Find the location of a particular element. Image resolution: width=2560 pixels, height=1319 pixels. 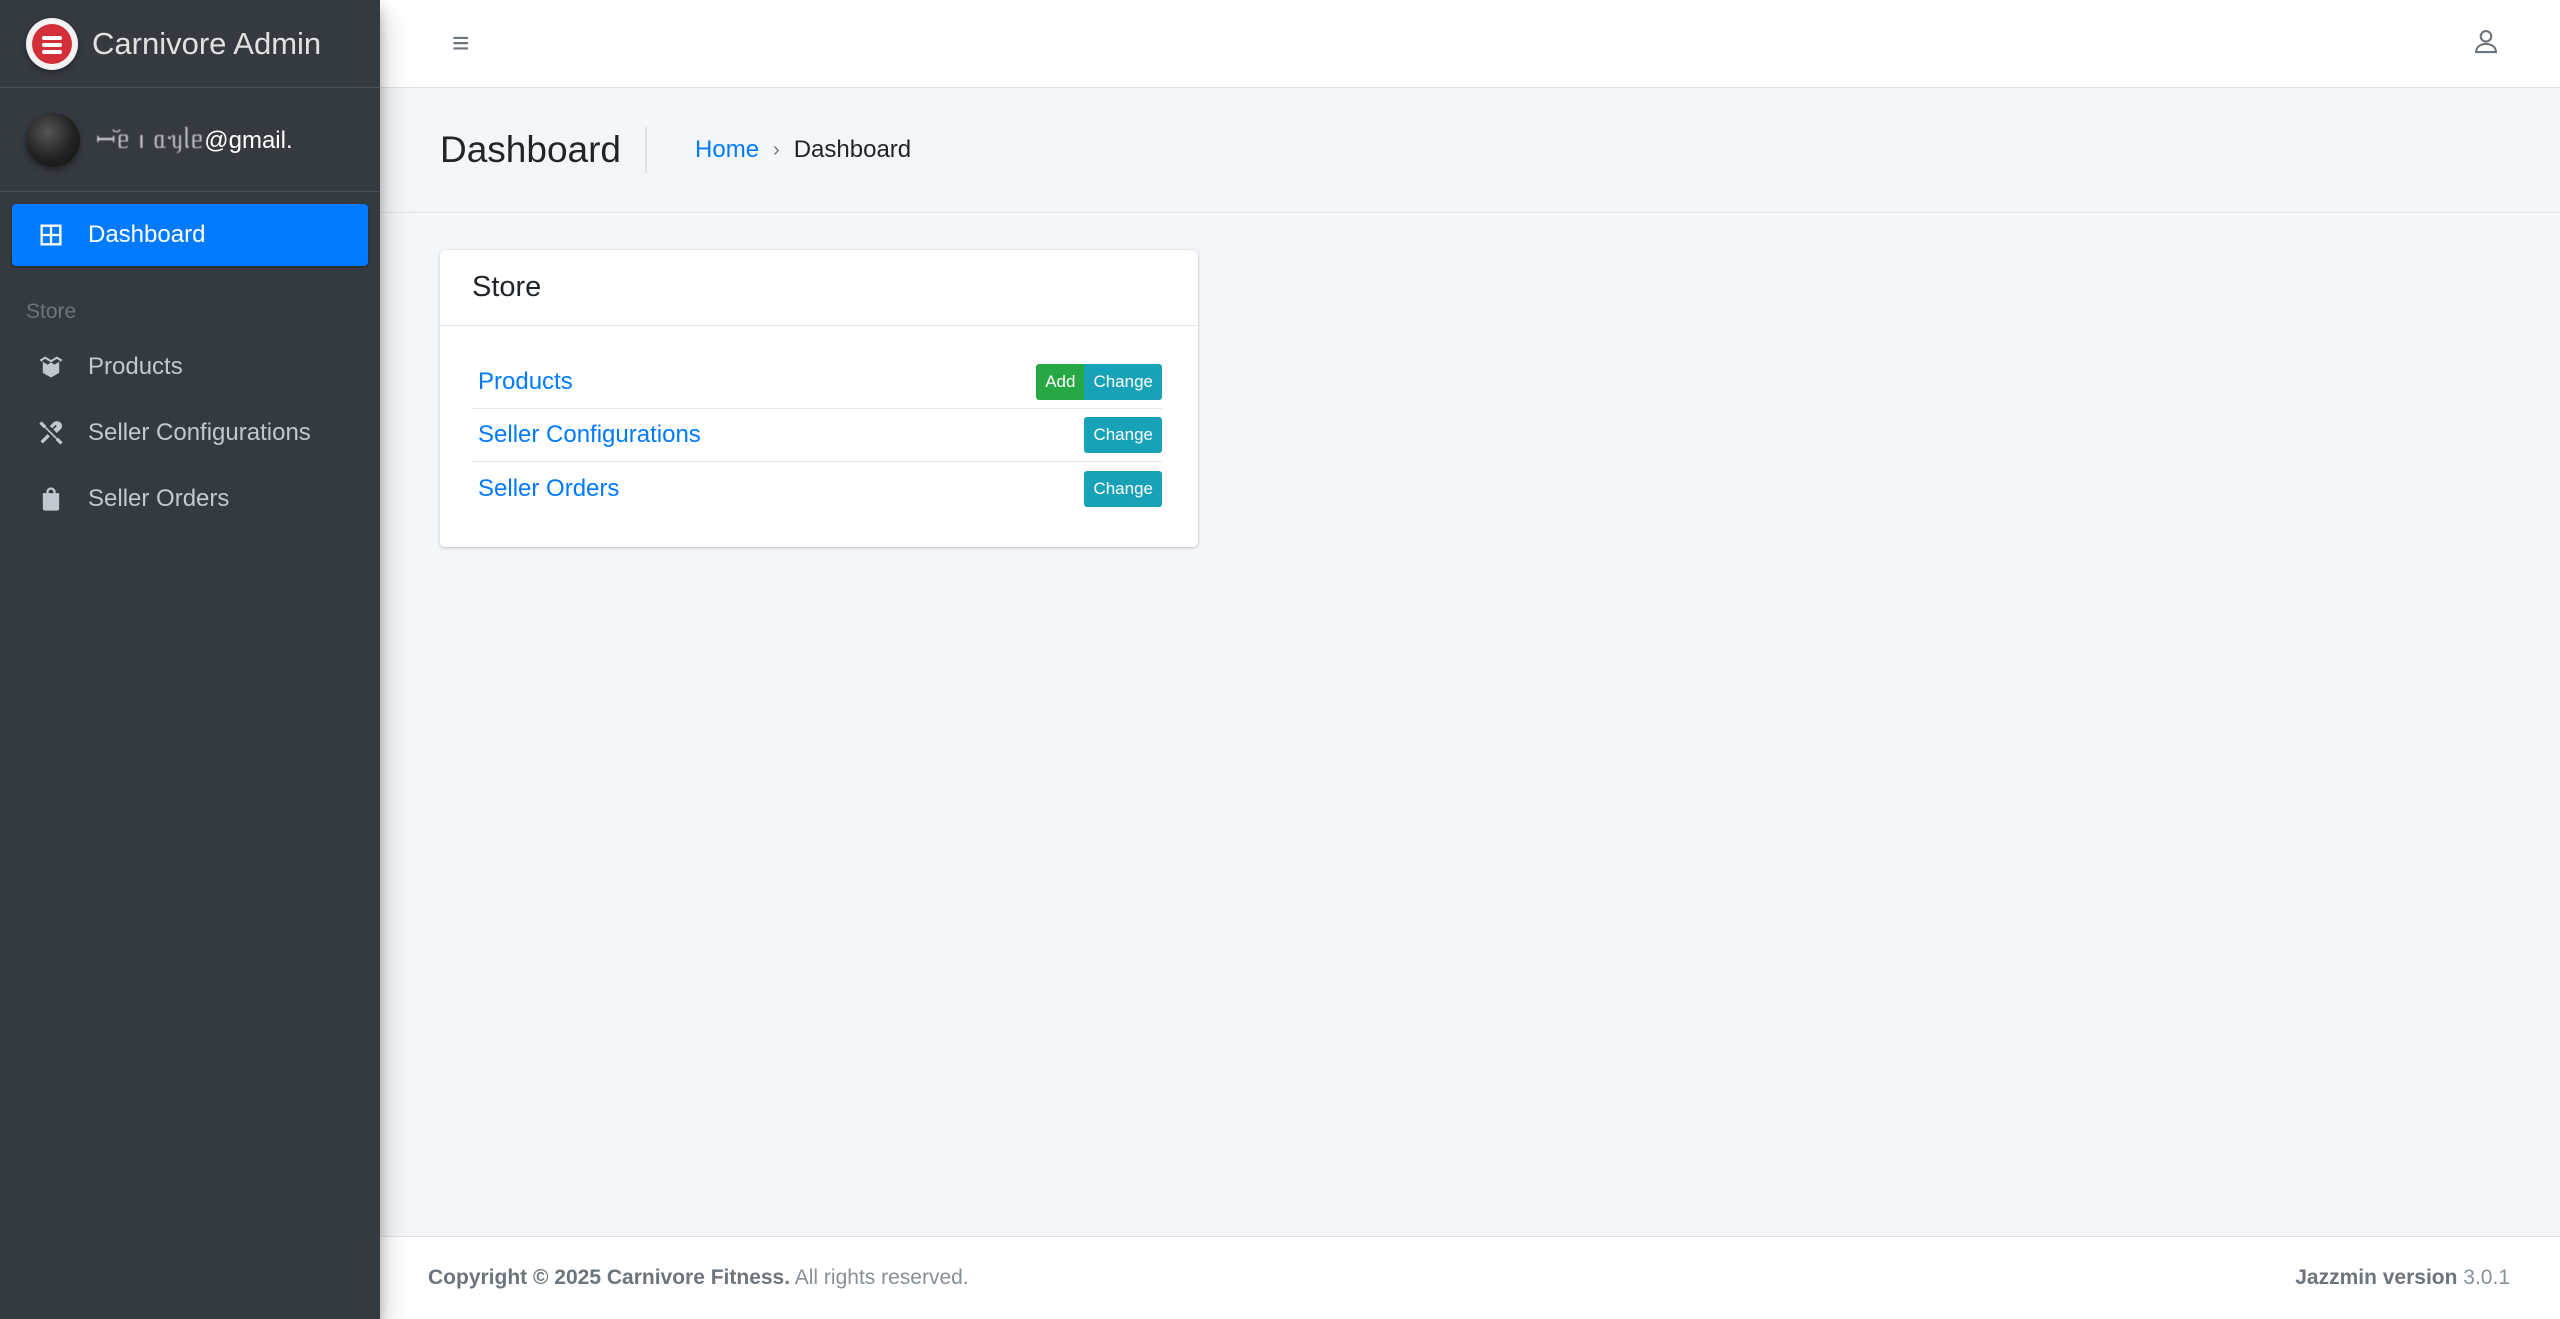

user-icon is located at coordinates (2486, 43).